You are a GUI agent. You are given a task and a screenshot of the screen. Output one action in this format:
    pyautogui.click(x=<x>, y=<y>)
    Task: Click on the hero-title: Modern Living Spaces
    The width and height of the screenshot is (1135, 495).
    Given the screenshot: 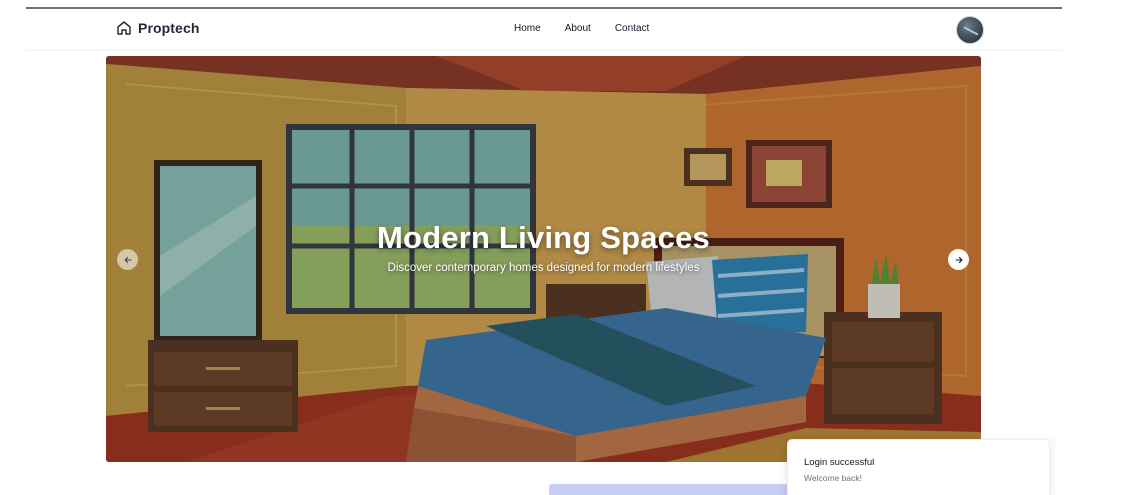 What is the action you would take?
    pyautogui.click(x=543, y=237)
    